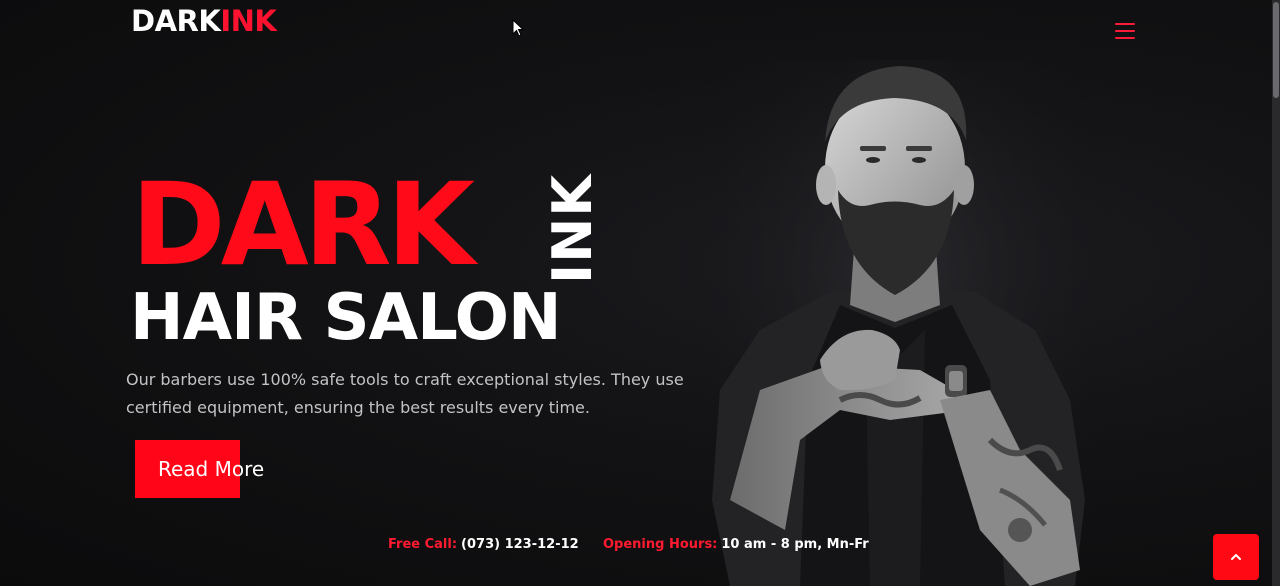 This screenshot has width=1280, height=586. Describe the element at coordinates (248, 21) in the screenshot. I see `logo-text-ink: INK` at that location.